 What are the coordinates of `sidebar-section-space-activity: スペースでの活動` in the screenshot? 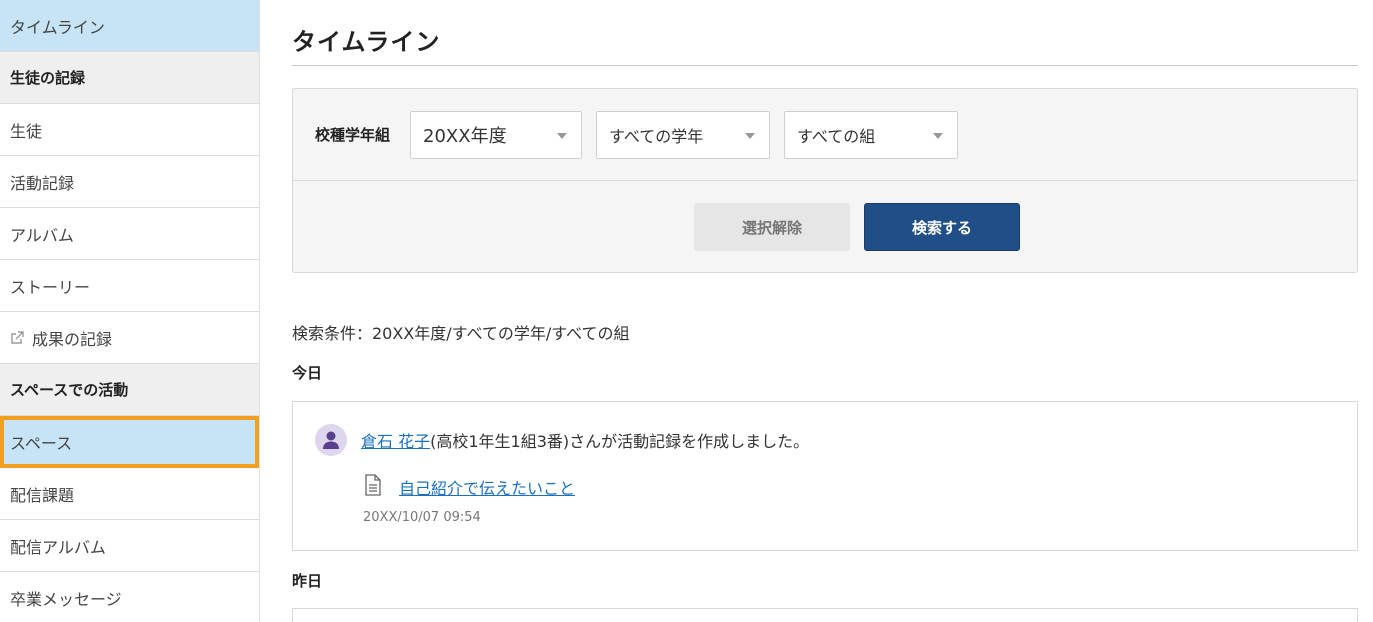 It's located at (129, 390).